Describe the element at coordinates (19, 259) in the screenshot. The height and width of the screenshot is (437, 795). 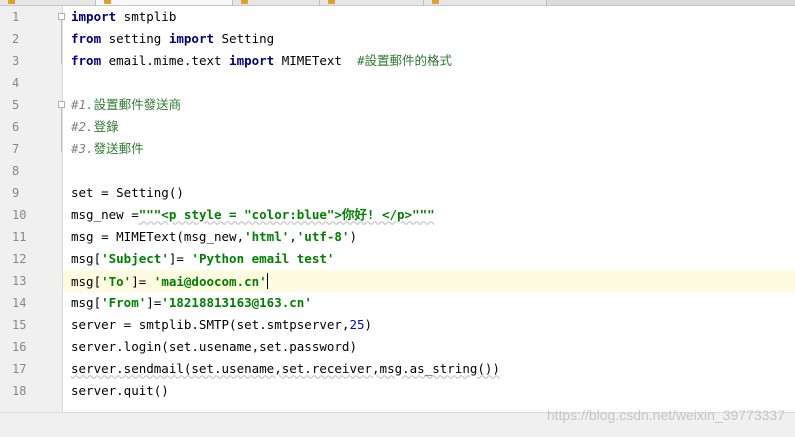
I see `line-number: 12` at that location.